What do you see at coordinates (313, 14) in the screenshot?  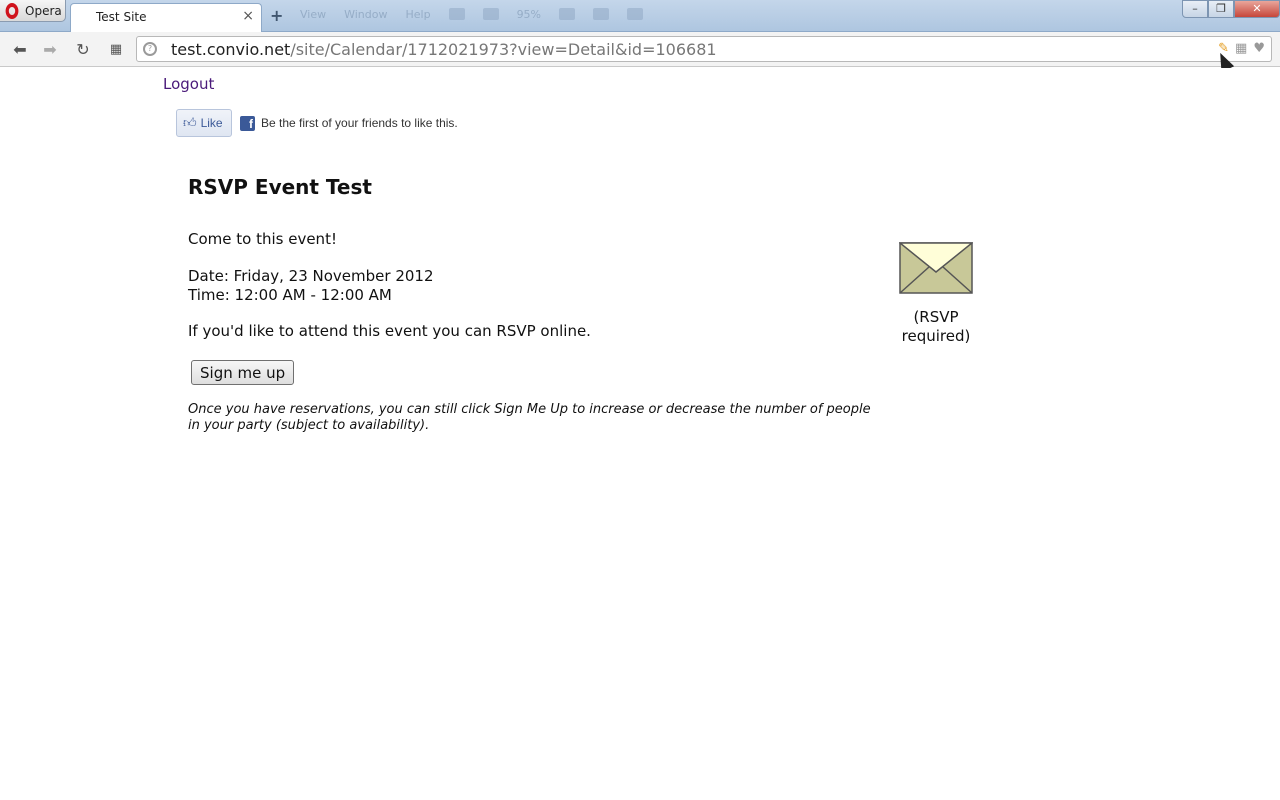 I see `toolbar-view: View` at bounding box center [313, 14].